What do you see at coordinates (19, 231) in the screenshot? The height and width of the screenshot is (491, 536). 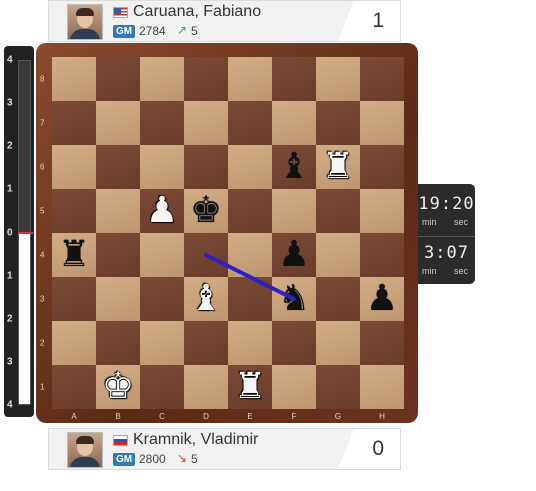 I see `evaluation-bar: 4 3 2 1 0 1 2 3 4` at bounding box center [19, 231].